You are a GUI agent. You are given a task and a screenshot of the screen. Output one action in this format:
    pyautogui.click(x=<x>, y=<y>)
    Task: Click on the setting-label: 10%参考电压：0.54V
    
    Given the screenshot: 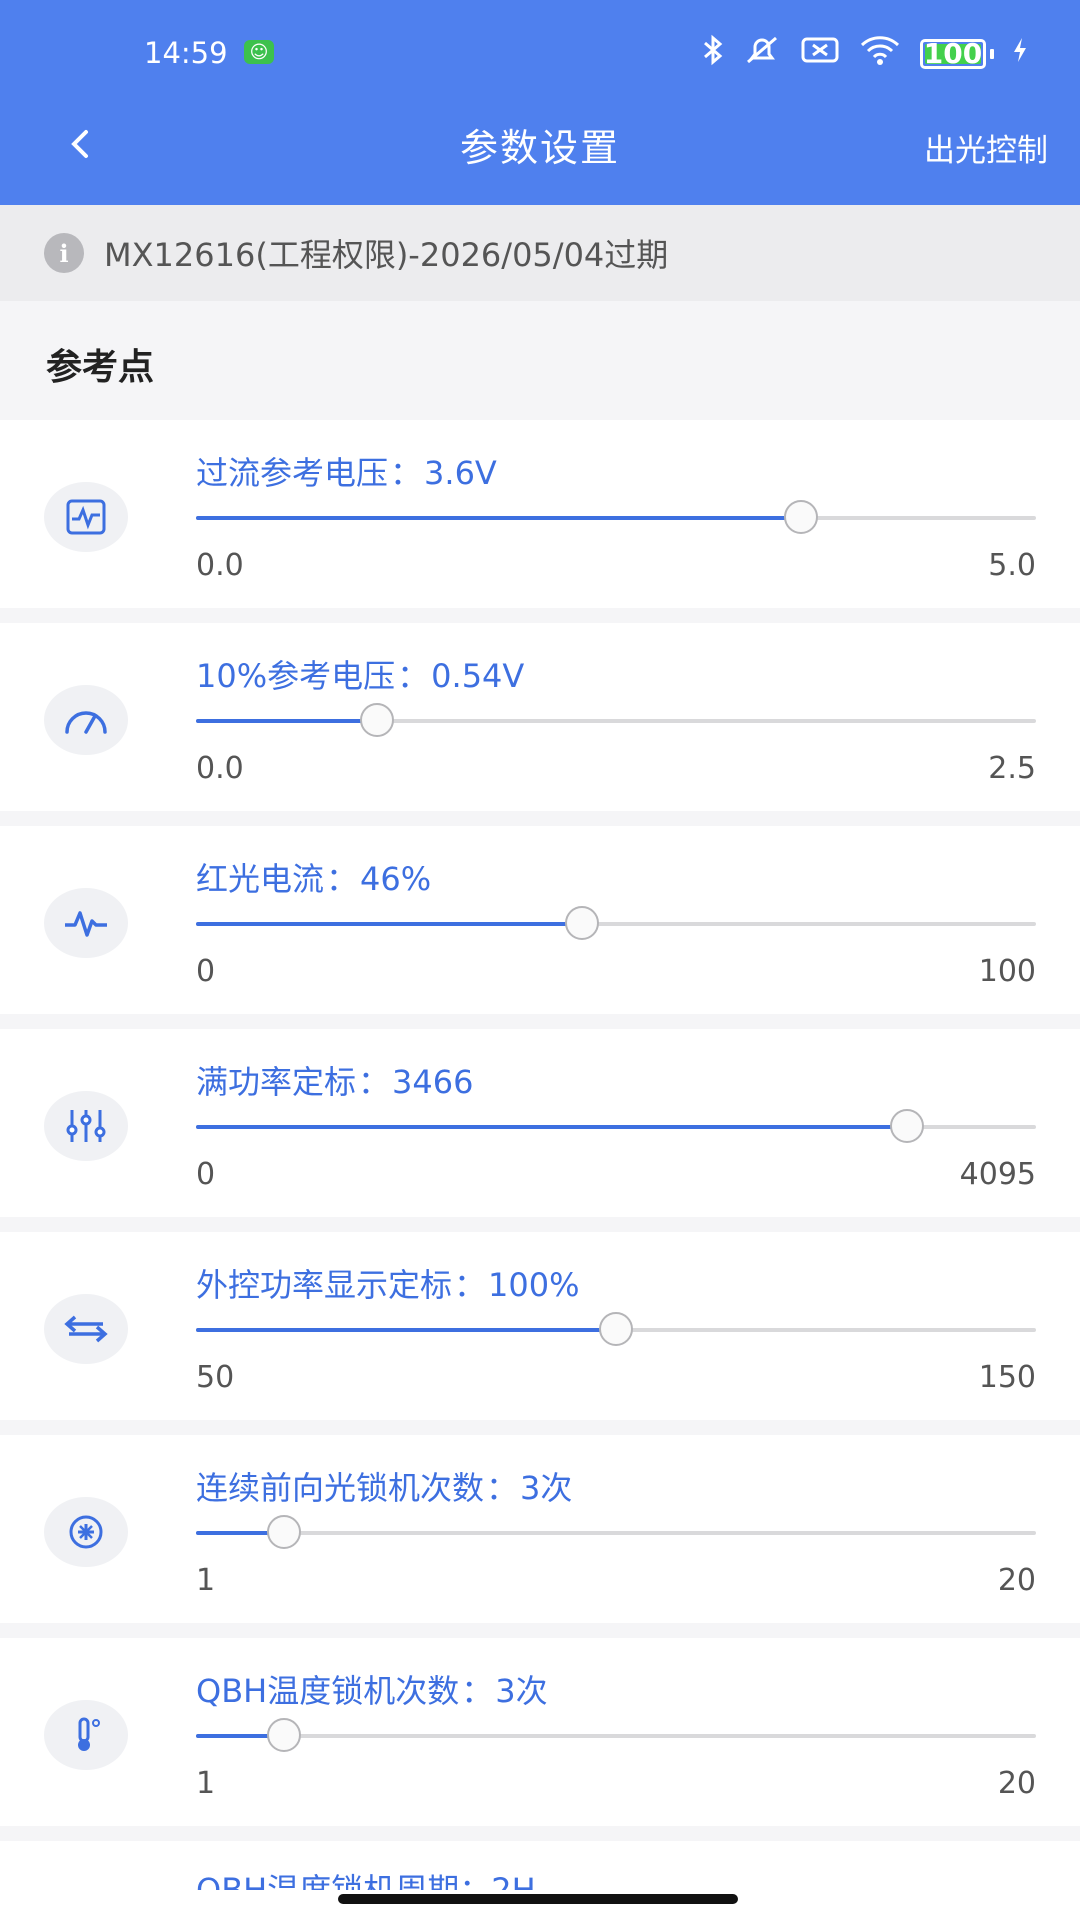 What is the action you would take?
    pyautogui.click(x=360, y=676)
    